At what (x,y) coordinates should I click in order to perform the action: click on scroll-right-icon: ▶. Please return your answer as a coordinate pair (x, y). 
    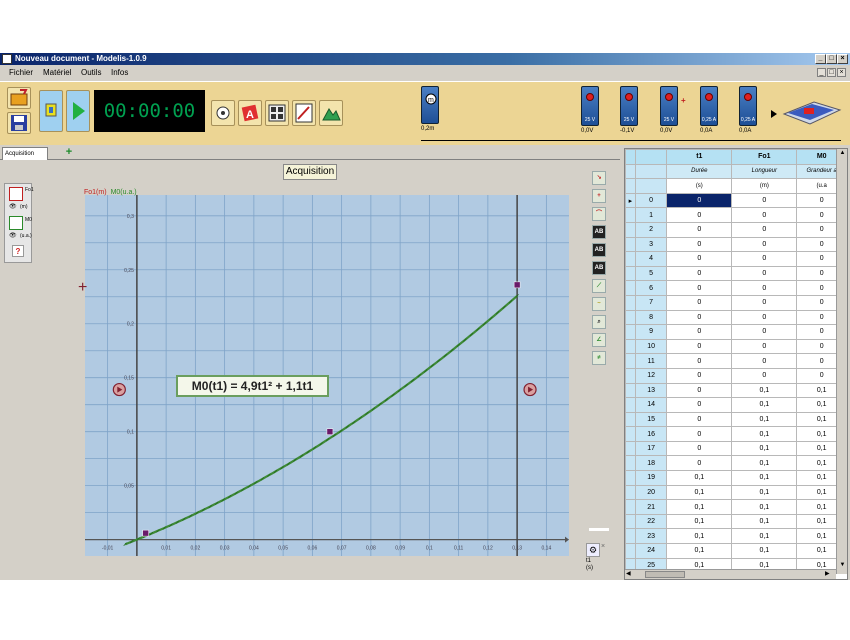
    Looking at the image, I should click on (827, 573).